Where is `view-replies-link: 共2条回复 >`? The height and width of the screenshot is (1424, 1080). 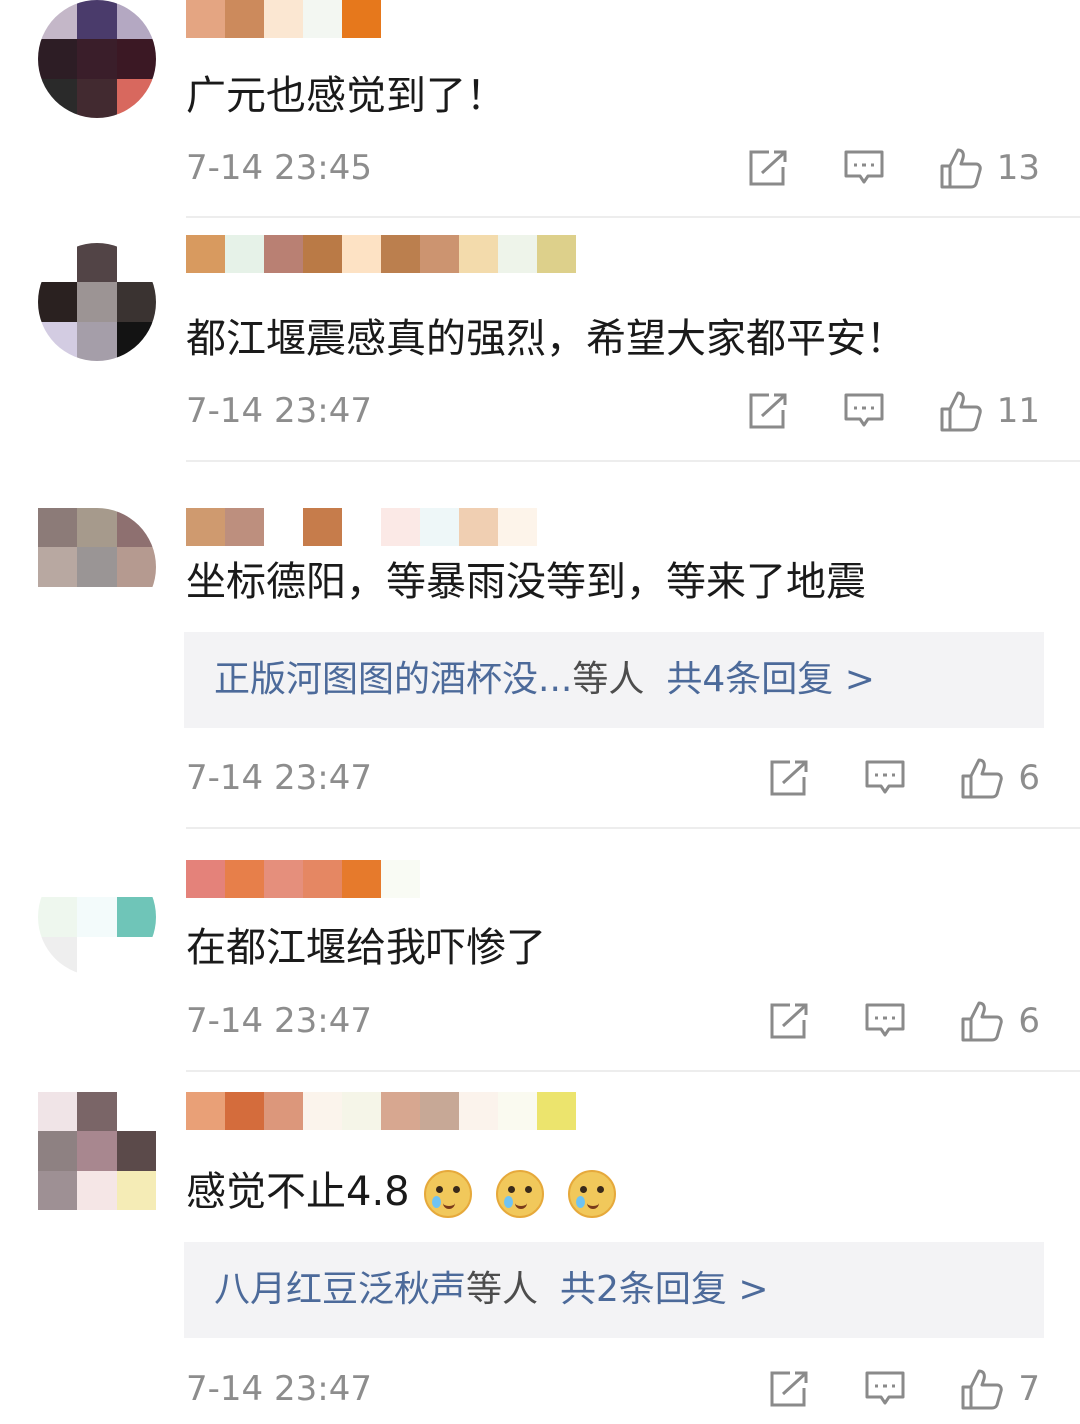 view-replies-link: 共2条回复 > is located at coordinates (664, 1289).